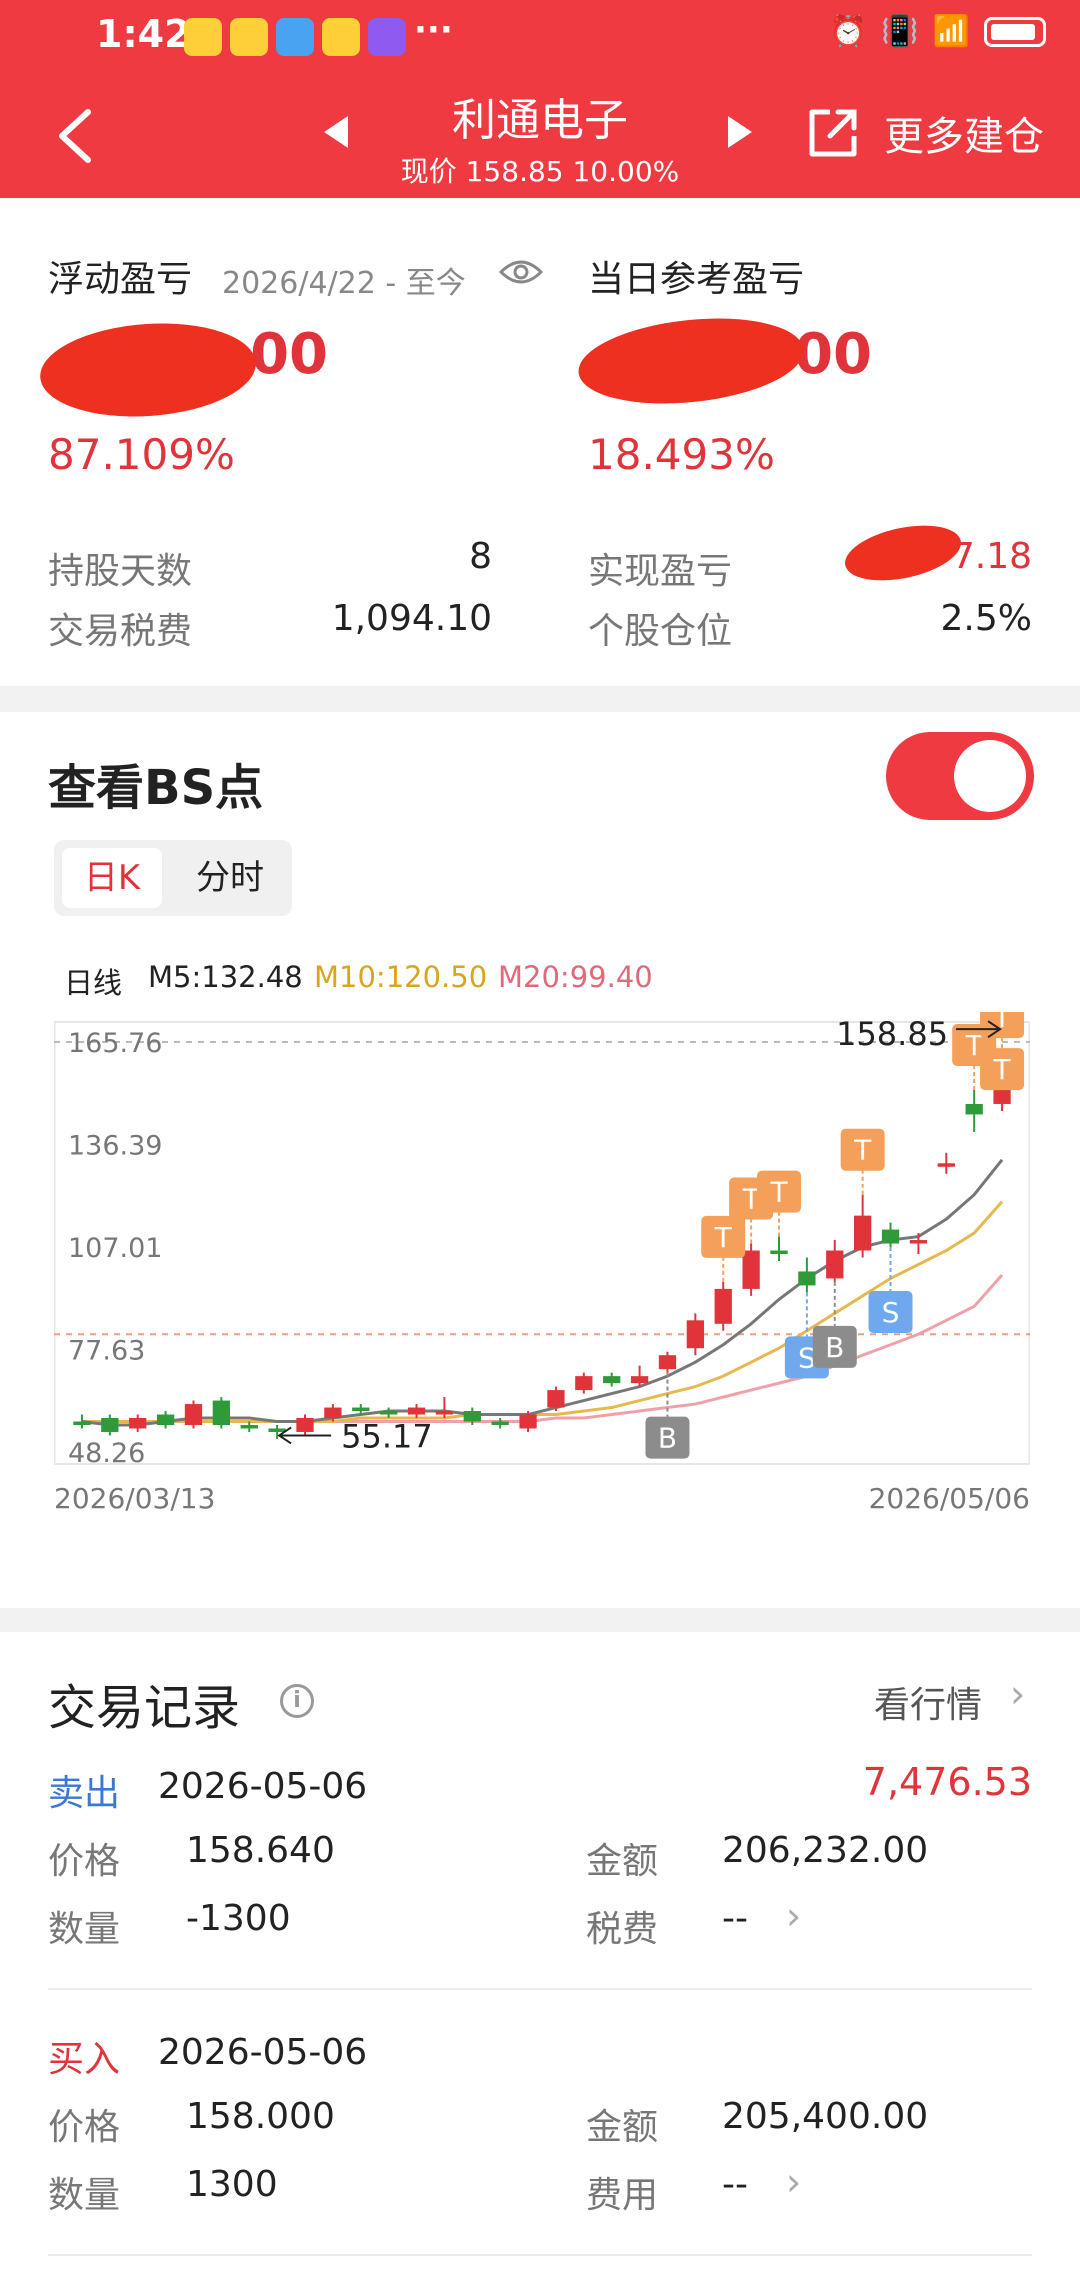 The image size is (1080, 2280). Describe the element at coordinates (521, 272) in the screenshot. I see `eye-icon` at that location.